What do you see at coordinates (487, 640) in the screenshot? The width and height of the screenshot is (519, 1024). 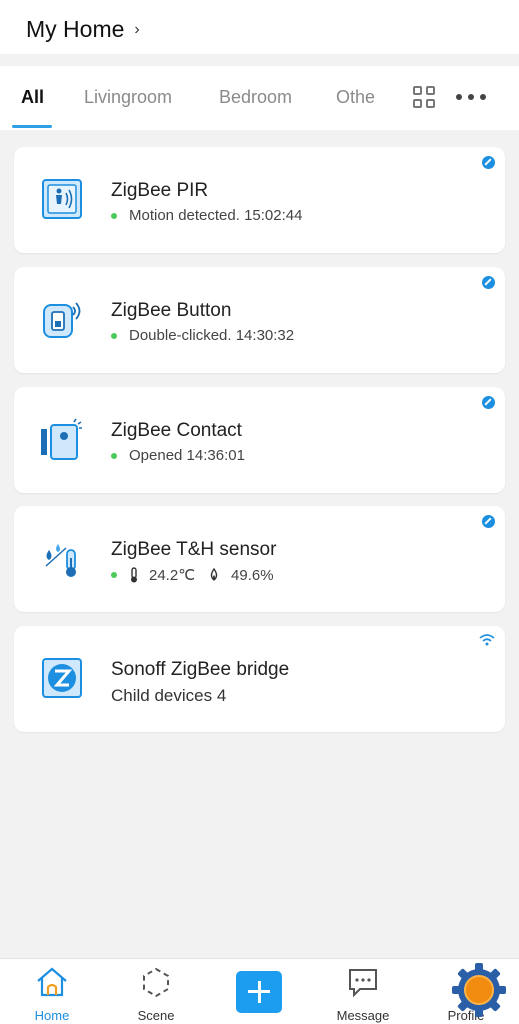 I see `wifi-icon` at bounding box center [487, 640].